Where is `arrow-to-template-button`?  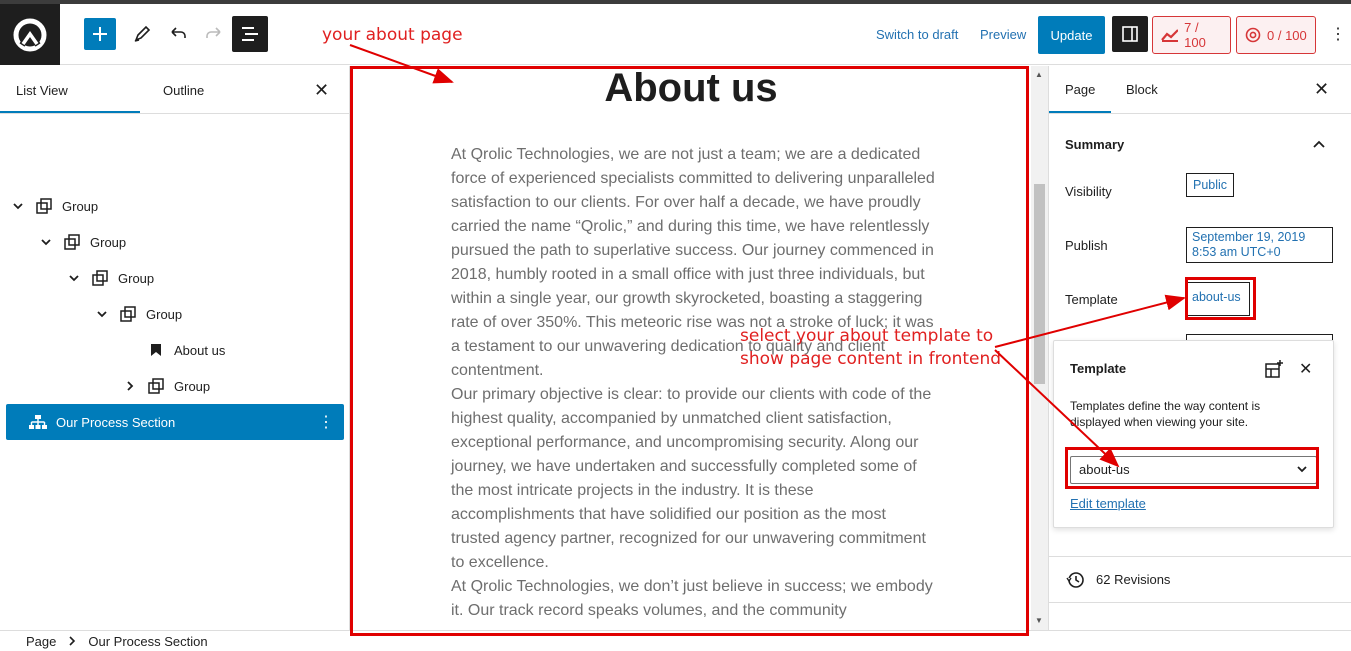 arrow-to-template-button is located at coordinates (1090, 321).